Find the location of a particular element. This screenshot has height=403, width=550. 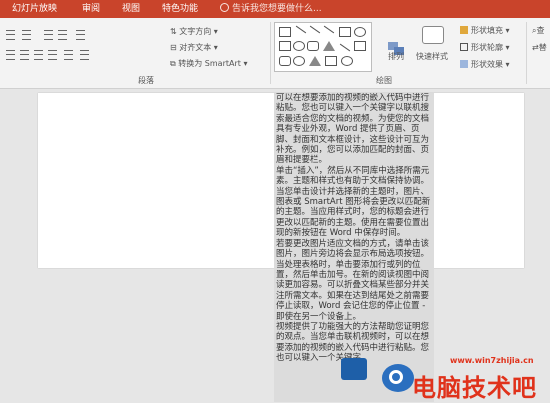

shapes-gallery is located at coordinates (323, 47).